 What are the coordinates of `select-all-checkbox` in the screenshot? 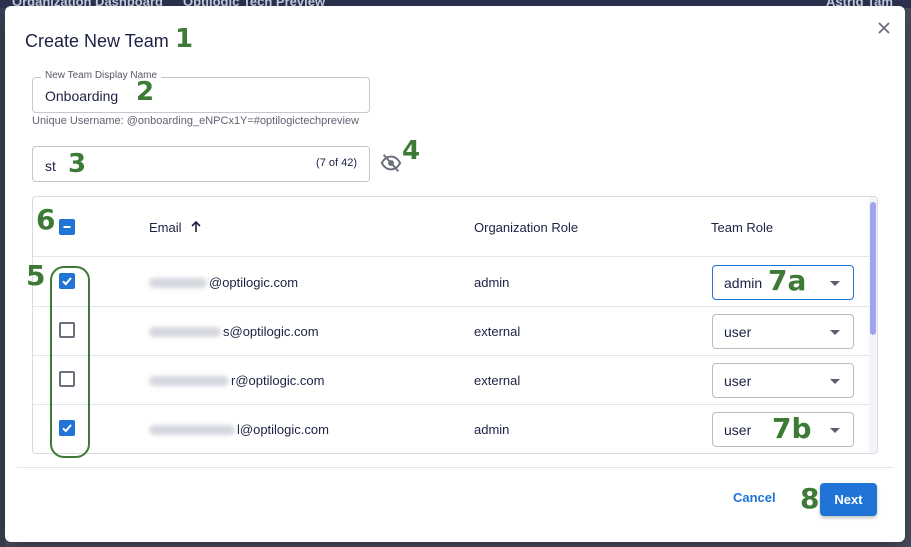 It's located at (67, 227).